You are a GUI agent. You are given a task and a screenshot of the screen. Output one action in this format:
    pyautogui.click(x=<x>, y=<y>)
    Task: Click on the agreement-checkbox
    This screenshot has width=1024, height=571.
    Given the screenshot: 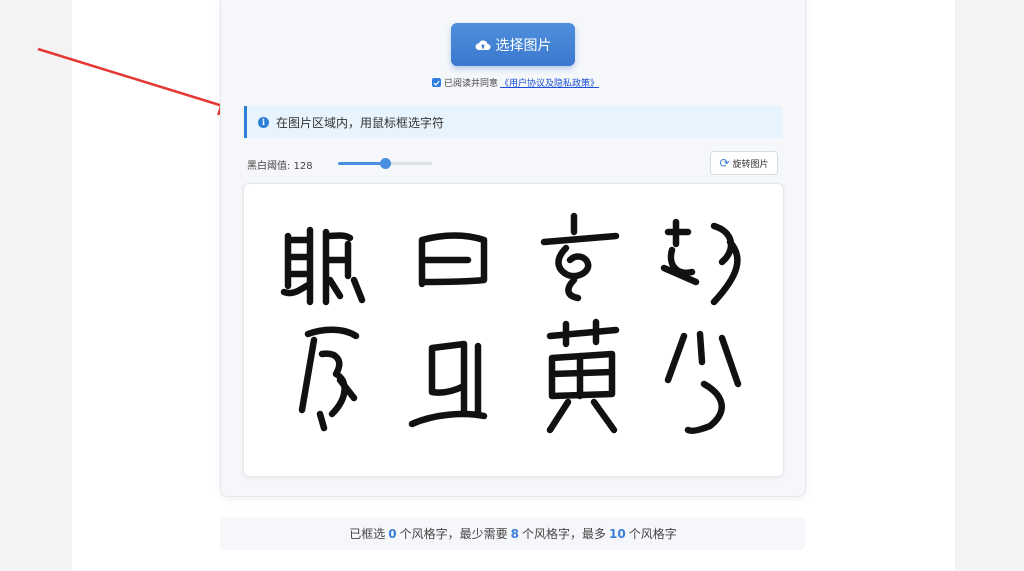 What is the action you would take?
    pyautogui.click(x=436, y=82)
    